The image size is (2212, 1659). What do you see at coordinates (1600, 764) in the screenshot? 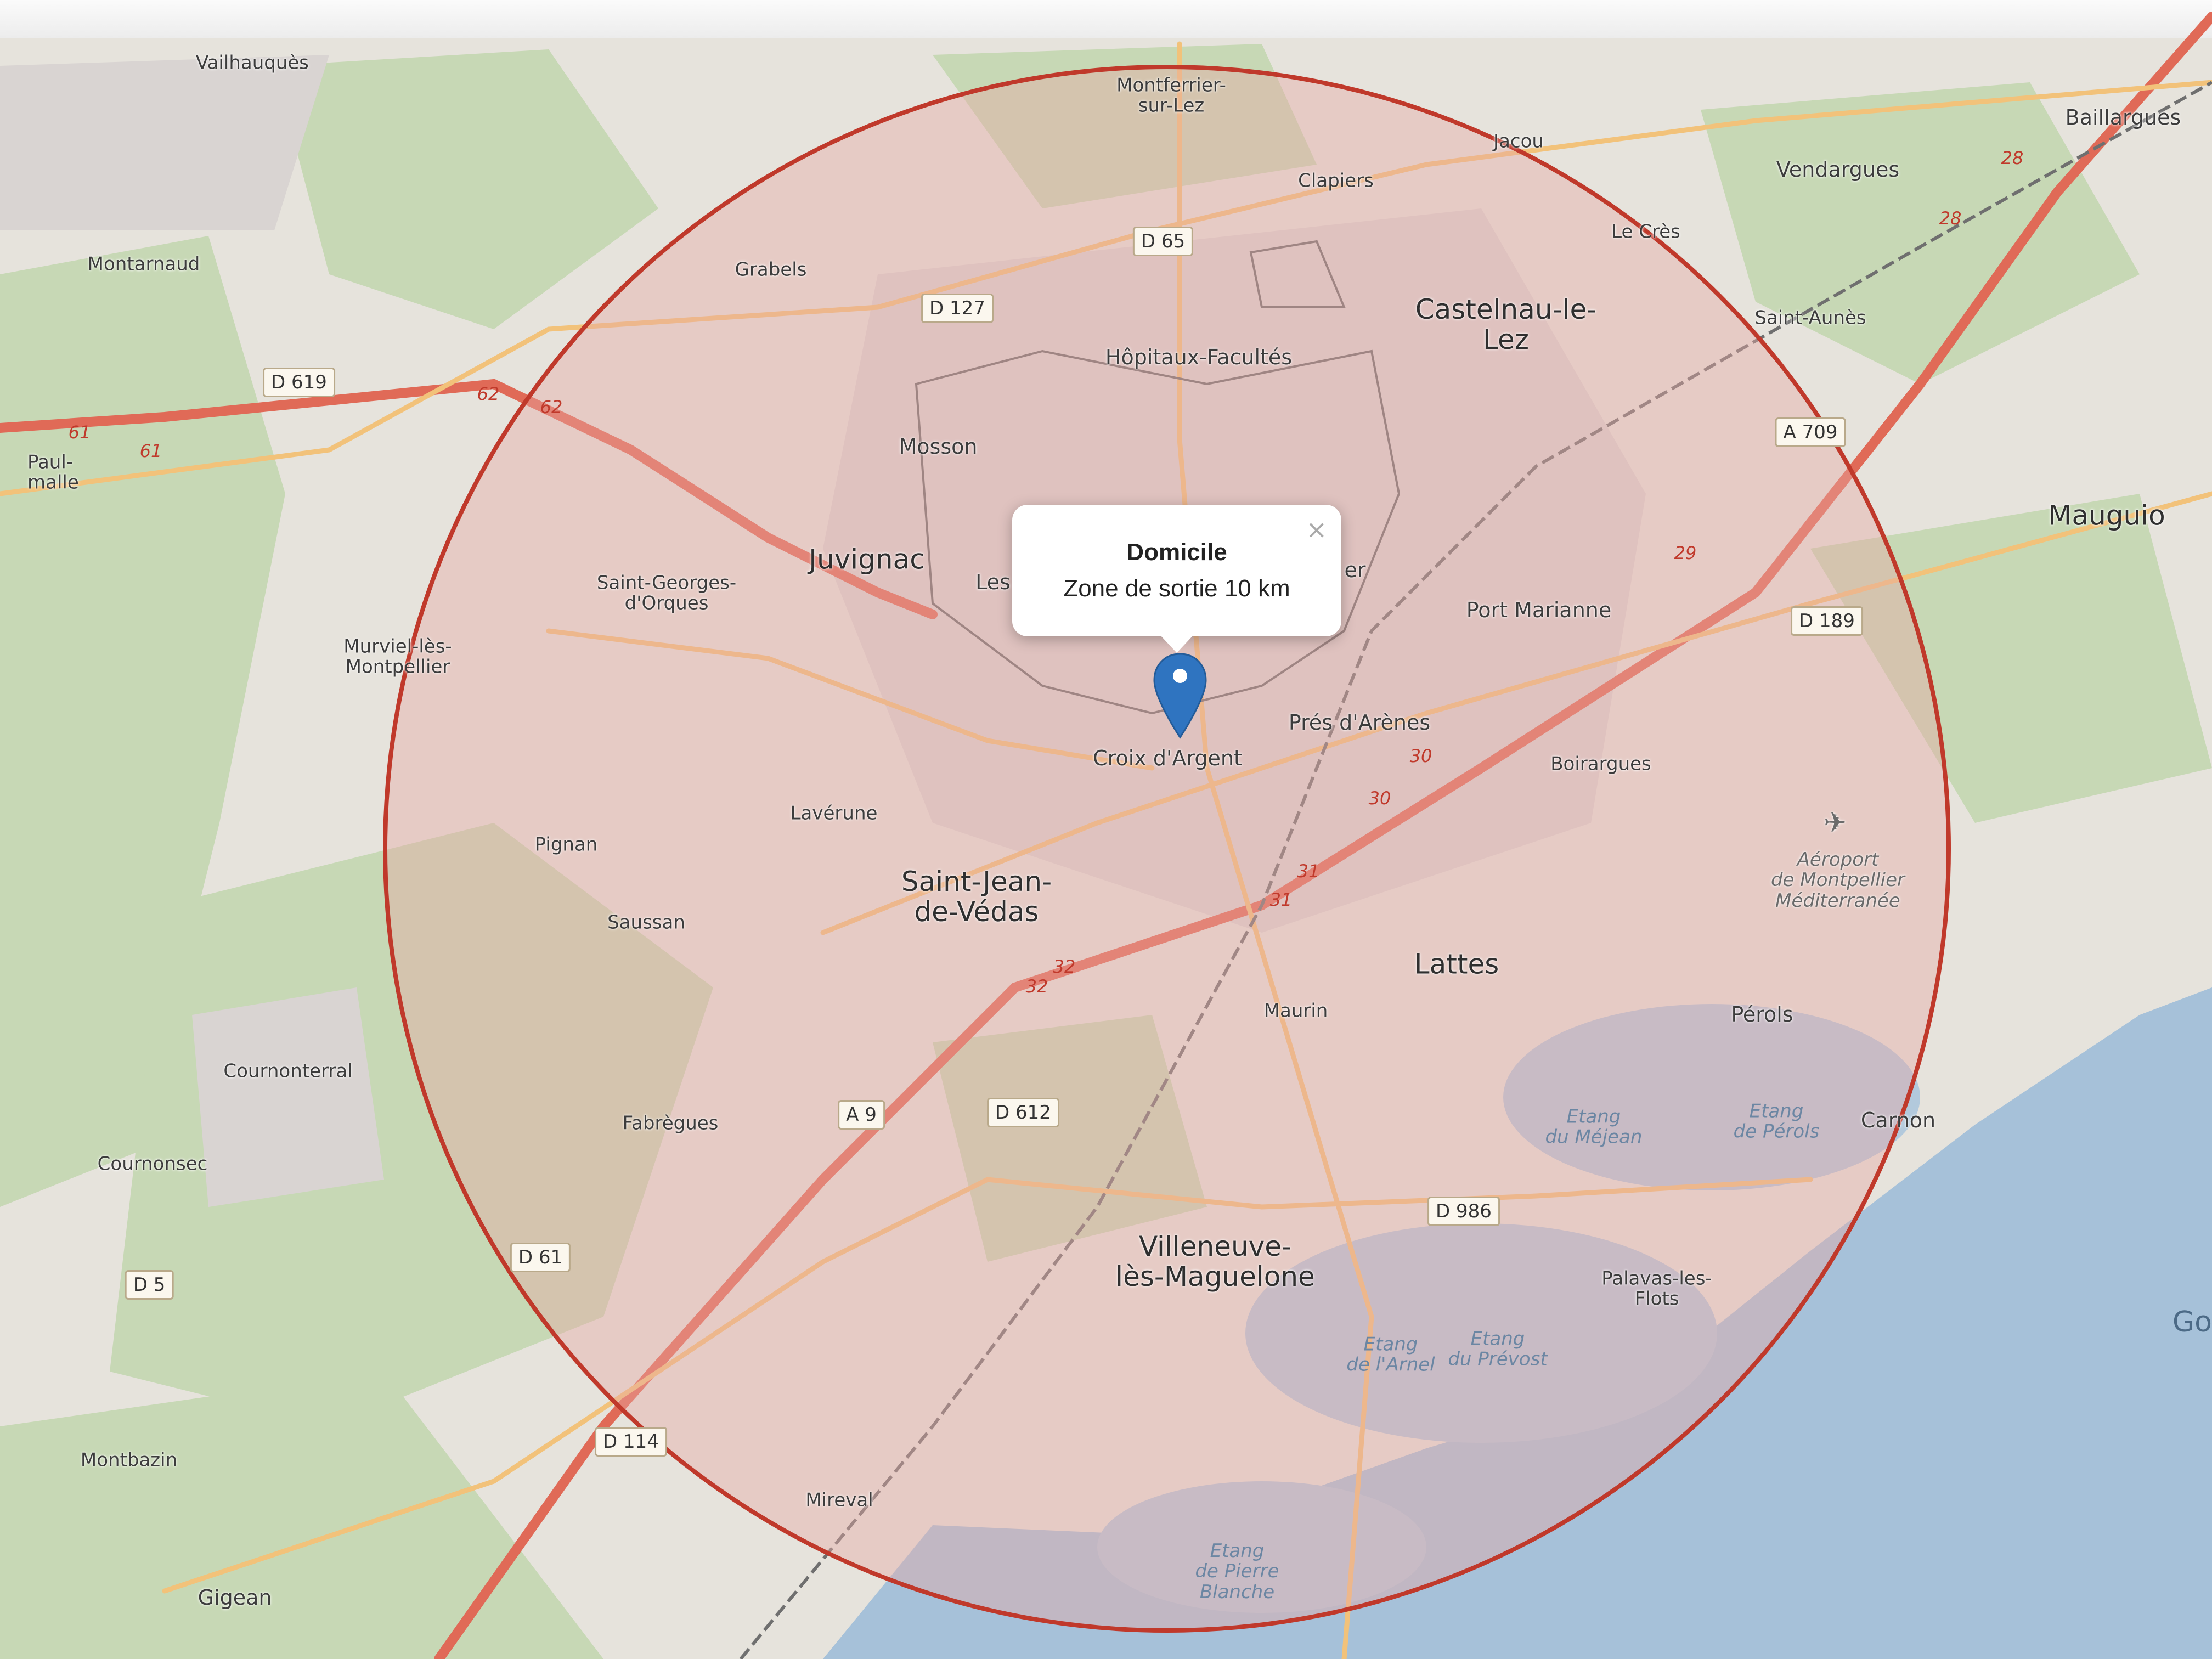
I see `place-label-boirargues: Boirargues` at bounding box center [1600, 764].